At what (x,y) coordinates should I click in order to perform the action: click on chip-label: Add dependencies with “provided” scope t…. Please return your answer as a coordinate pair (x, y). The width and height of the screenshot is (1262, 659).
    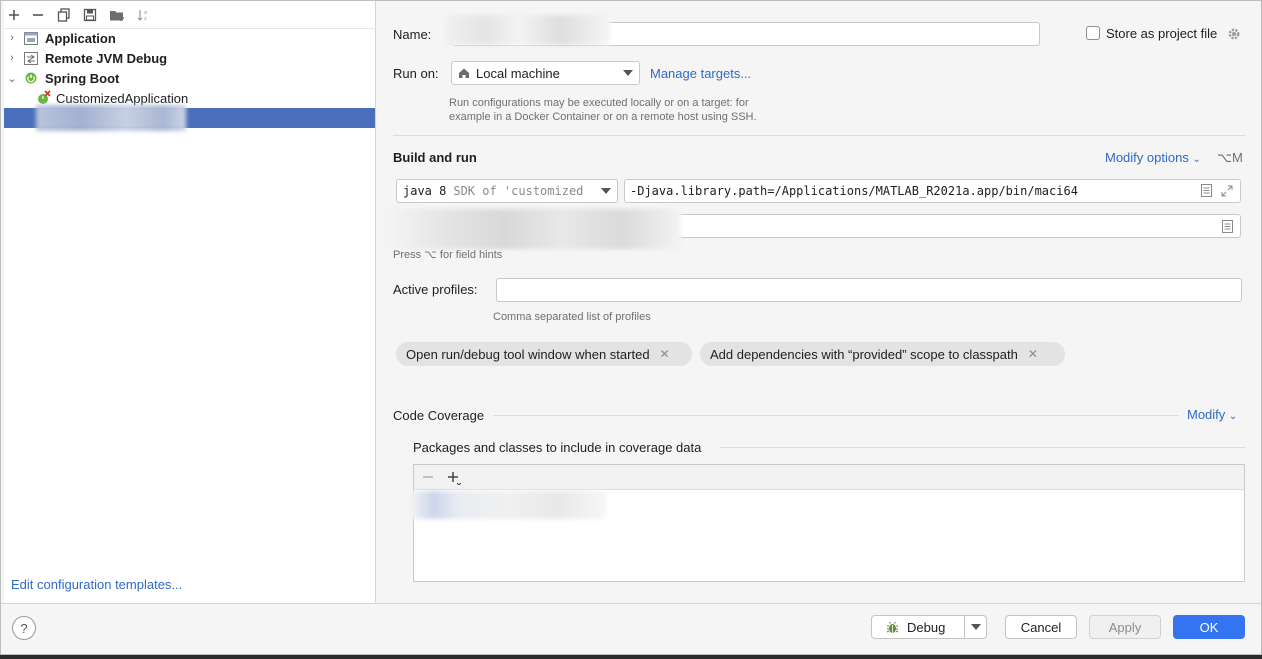
    Looking at the image, I should click on (864, 354).